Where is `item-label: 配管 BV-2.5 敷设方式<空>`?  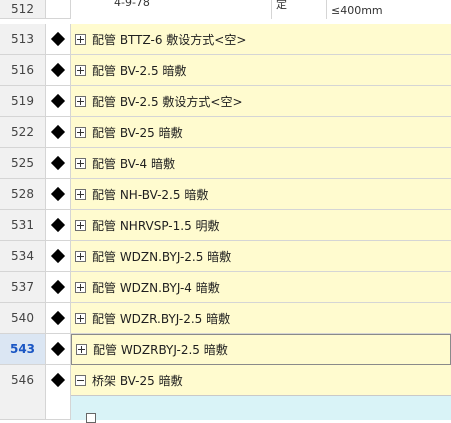 item-label: 配管 BV-2.5 敷设方式<空> is located at coordinates (167, 101).